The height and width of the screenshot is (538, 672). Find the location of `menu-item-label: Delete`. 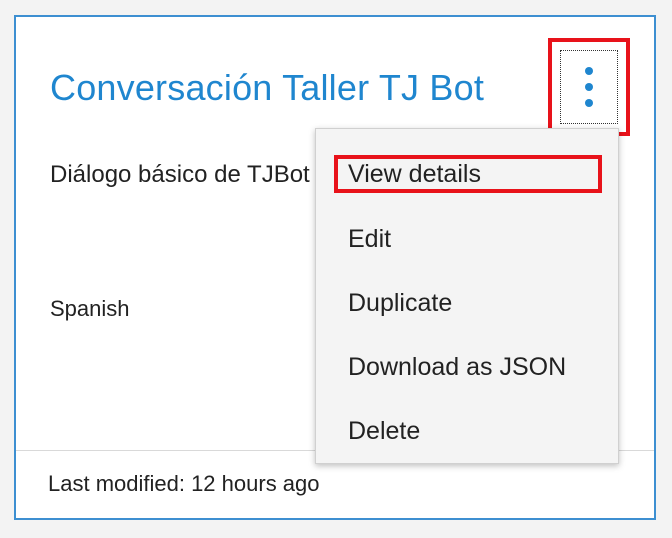

menu-item-label: Delete is located at coordinates (384, 431).